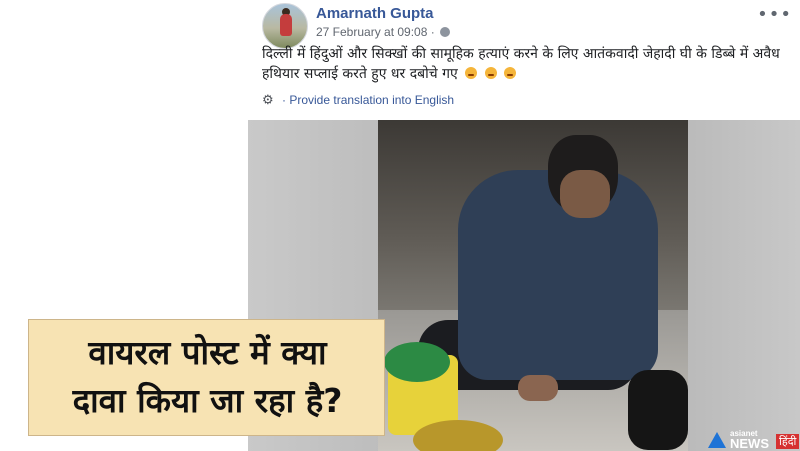 This screenshot has width=800, height=451. What do you see at coordinates (371, 32) in the screenshot?
I see `post-timestamp: 27 February at 09:08` at bounding box center [371, 32].